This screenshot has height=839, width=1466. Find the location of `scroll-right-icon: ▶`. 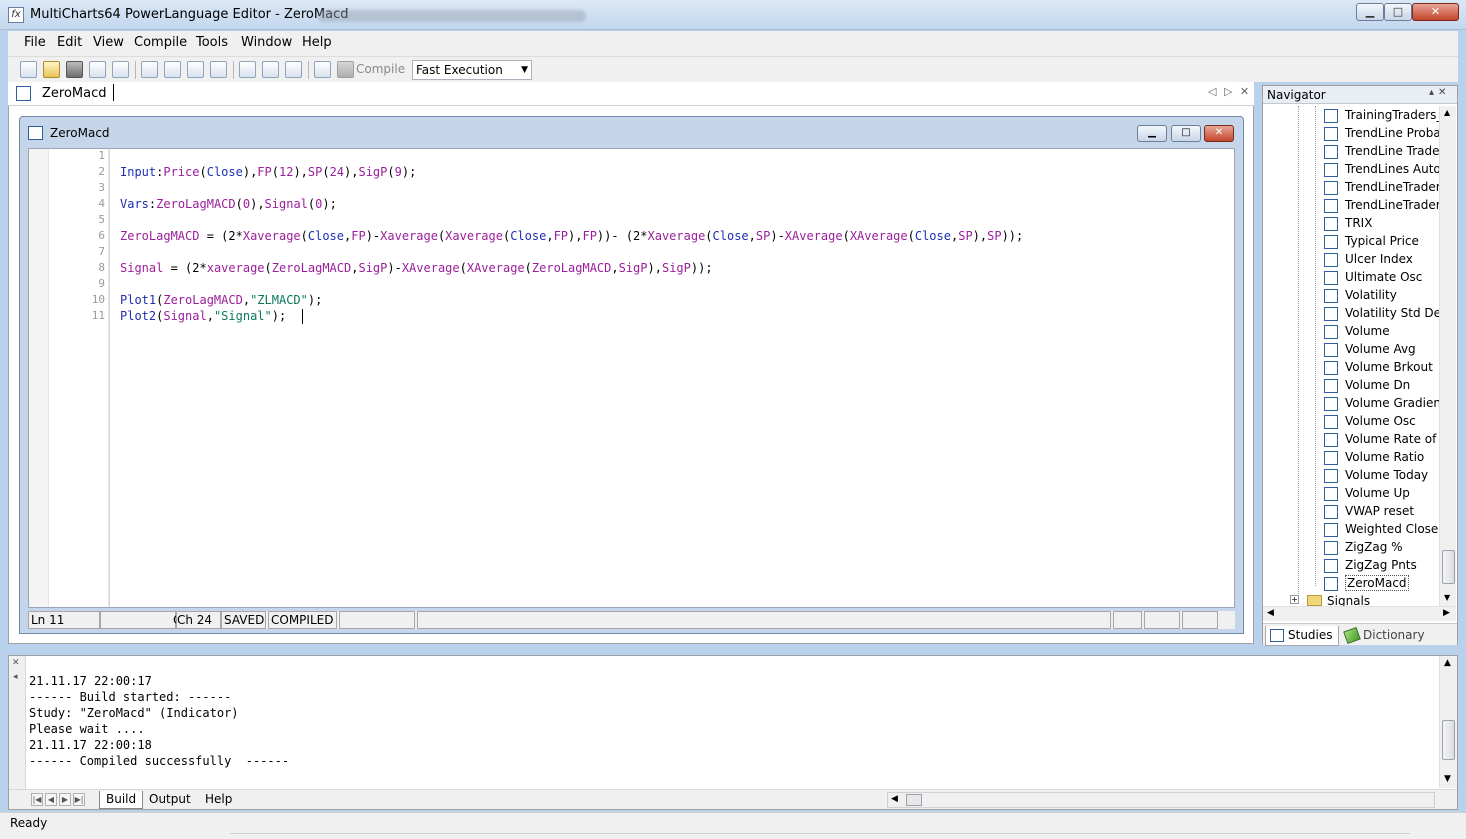

scroll-right-icon: ▶ is located at coordinates (1446, 613).